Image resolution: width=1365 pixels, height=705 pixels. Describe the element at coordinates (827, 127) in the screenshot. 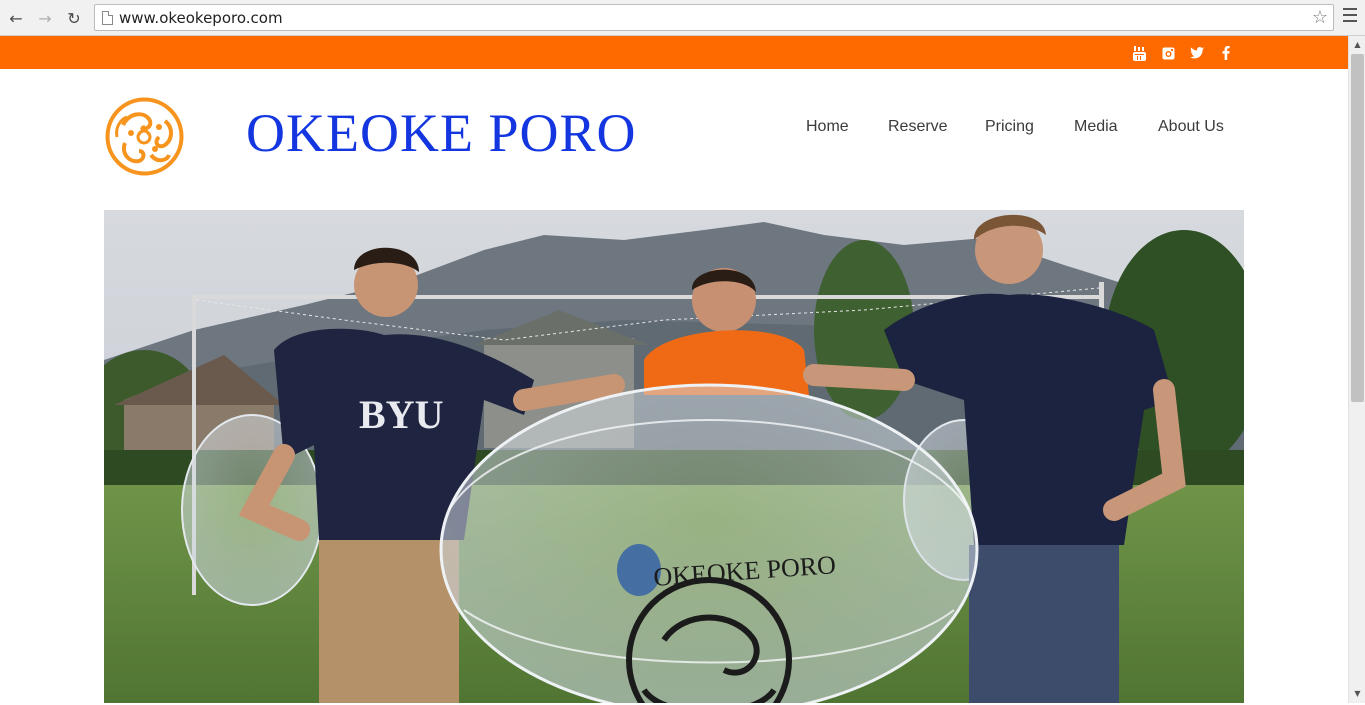

I see `nav-home: Home` at that location.